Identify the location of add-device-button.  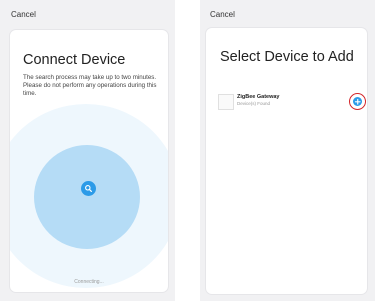
(357, 101).